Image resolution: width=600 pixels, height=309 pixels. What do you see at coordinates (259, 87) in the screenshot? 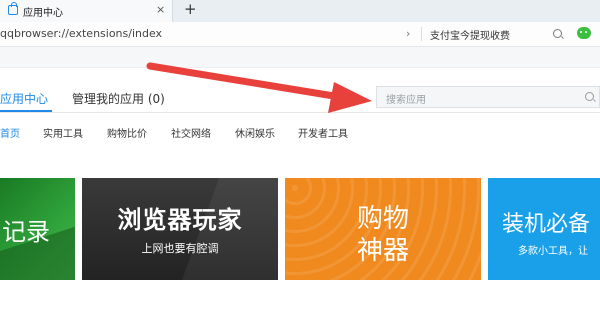
I see `annotation-arrow` at bounding box center [259, 87].